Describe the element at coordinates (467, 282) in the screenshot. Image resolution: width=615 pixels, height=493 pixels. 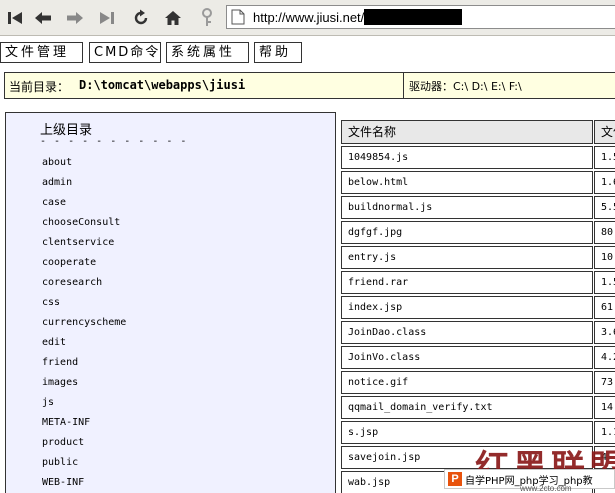
I see `file-name-cell: friend.rar` at that location.